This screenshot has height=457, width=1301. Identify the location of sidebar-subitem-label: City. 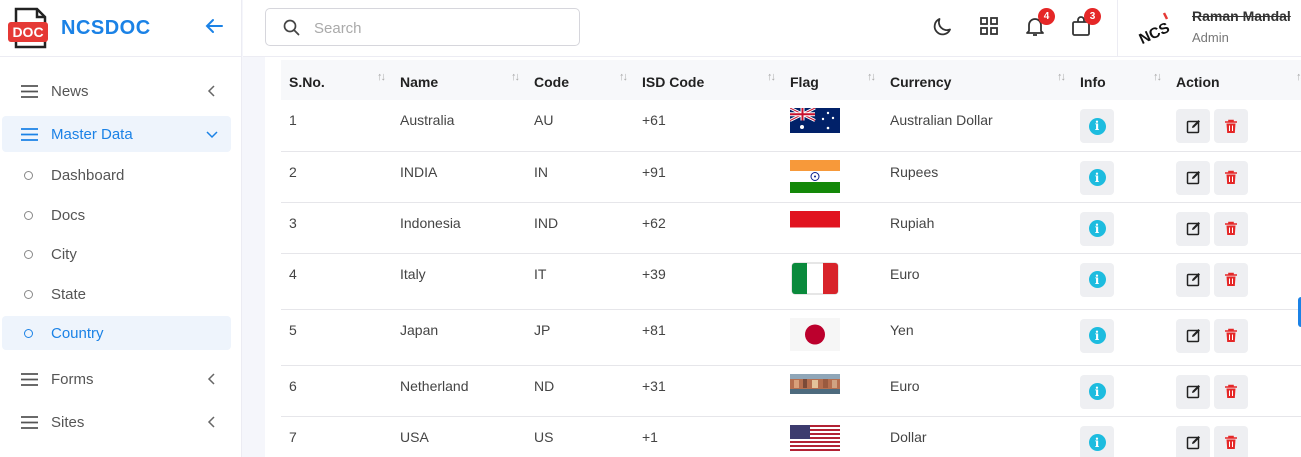
(64, 254).